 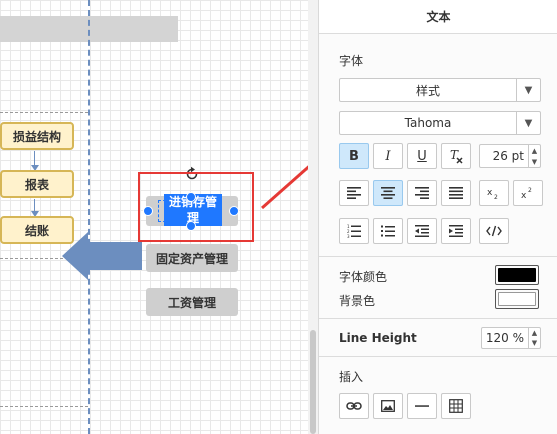 I want to click on insert-table-button, so click(x=456, y=406).